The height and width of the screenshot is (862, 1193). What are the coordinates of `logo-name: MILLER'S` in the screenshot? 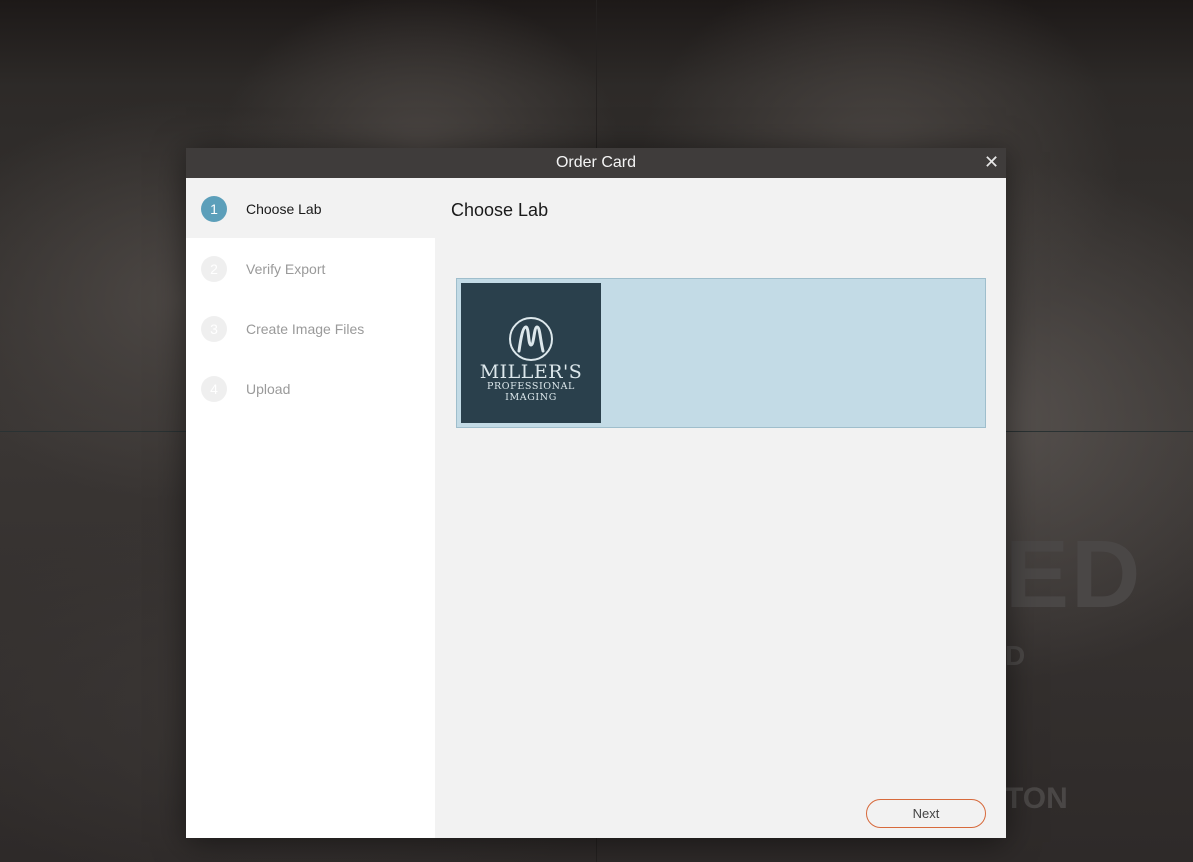 It's located at (531, 372).